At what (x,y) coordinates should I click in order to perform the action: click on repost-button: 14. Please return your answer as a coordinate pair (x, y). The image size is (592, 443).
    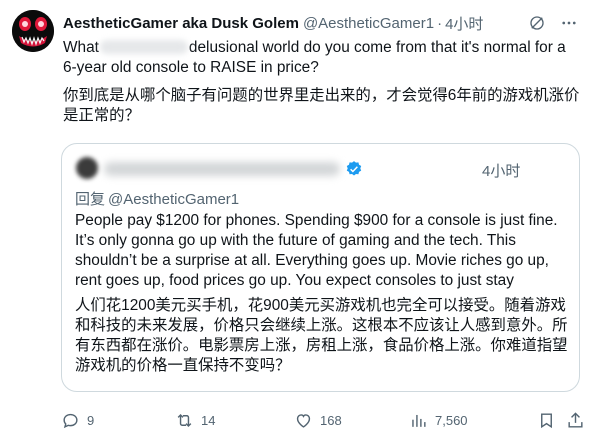
    Looking at the image, I should click on (195, 420).